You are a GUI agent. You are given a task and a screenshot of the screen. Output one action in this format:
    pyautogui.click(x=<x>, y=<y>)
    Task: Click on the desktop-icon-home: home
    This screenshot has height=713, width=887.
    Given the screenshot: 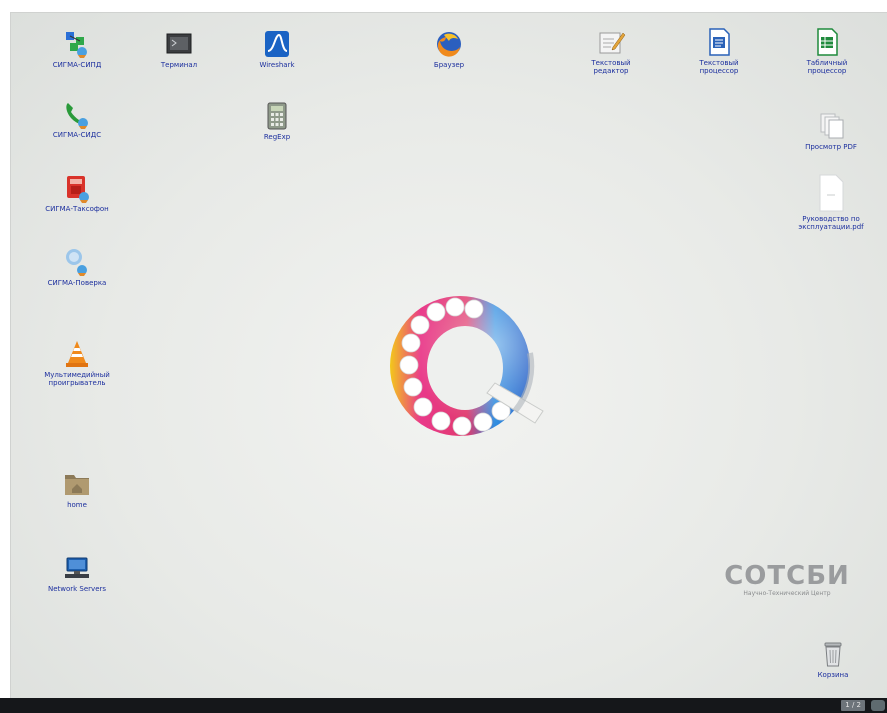 What is the action you would take?
    pyautogui.click(x=77, y=489)
    